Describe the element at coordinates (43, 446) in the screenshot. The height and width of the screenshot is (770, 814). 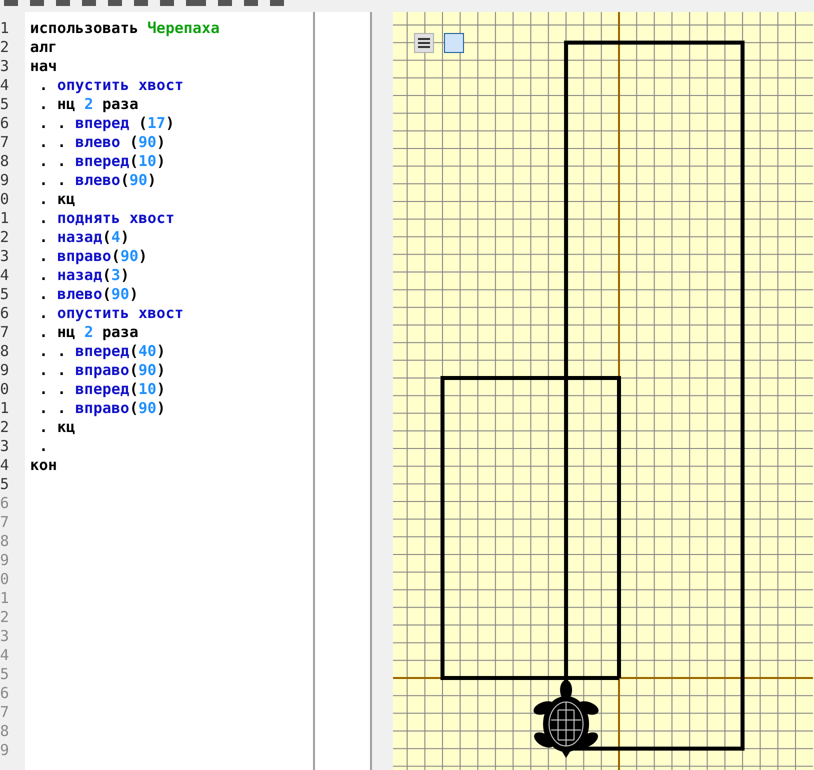
I see `code-line: .` at that location.